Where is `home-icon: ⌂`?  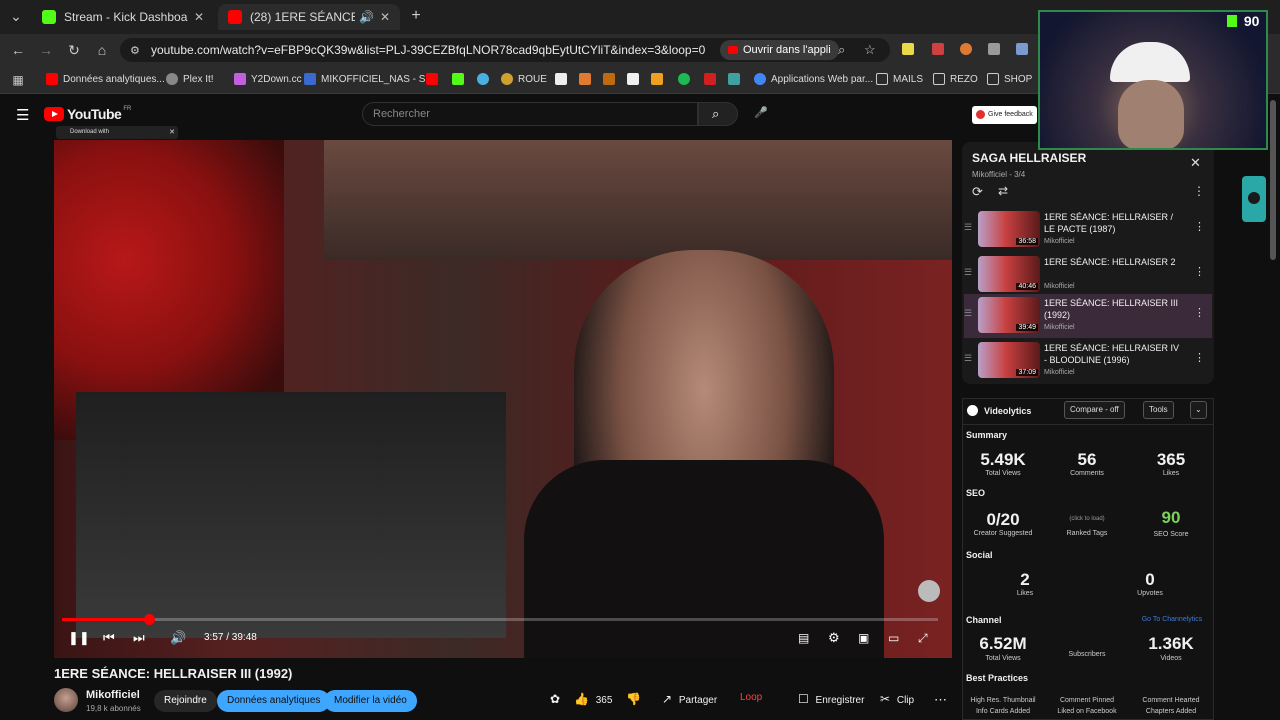
home-icon: ⌂ is located at coordinates (102, 50).